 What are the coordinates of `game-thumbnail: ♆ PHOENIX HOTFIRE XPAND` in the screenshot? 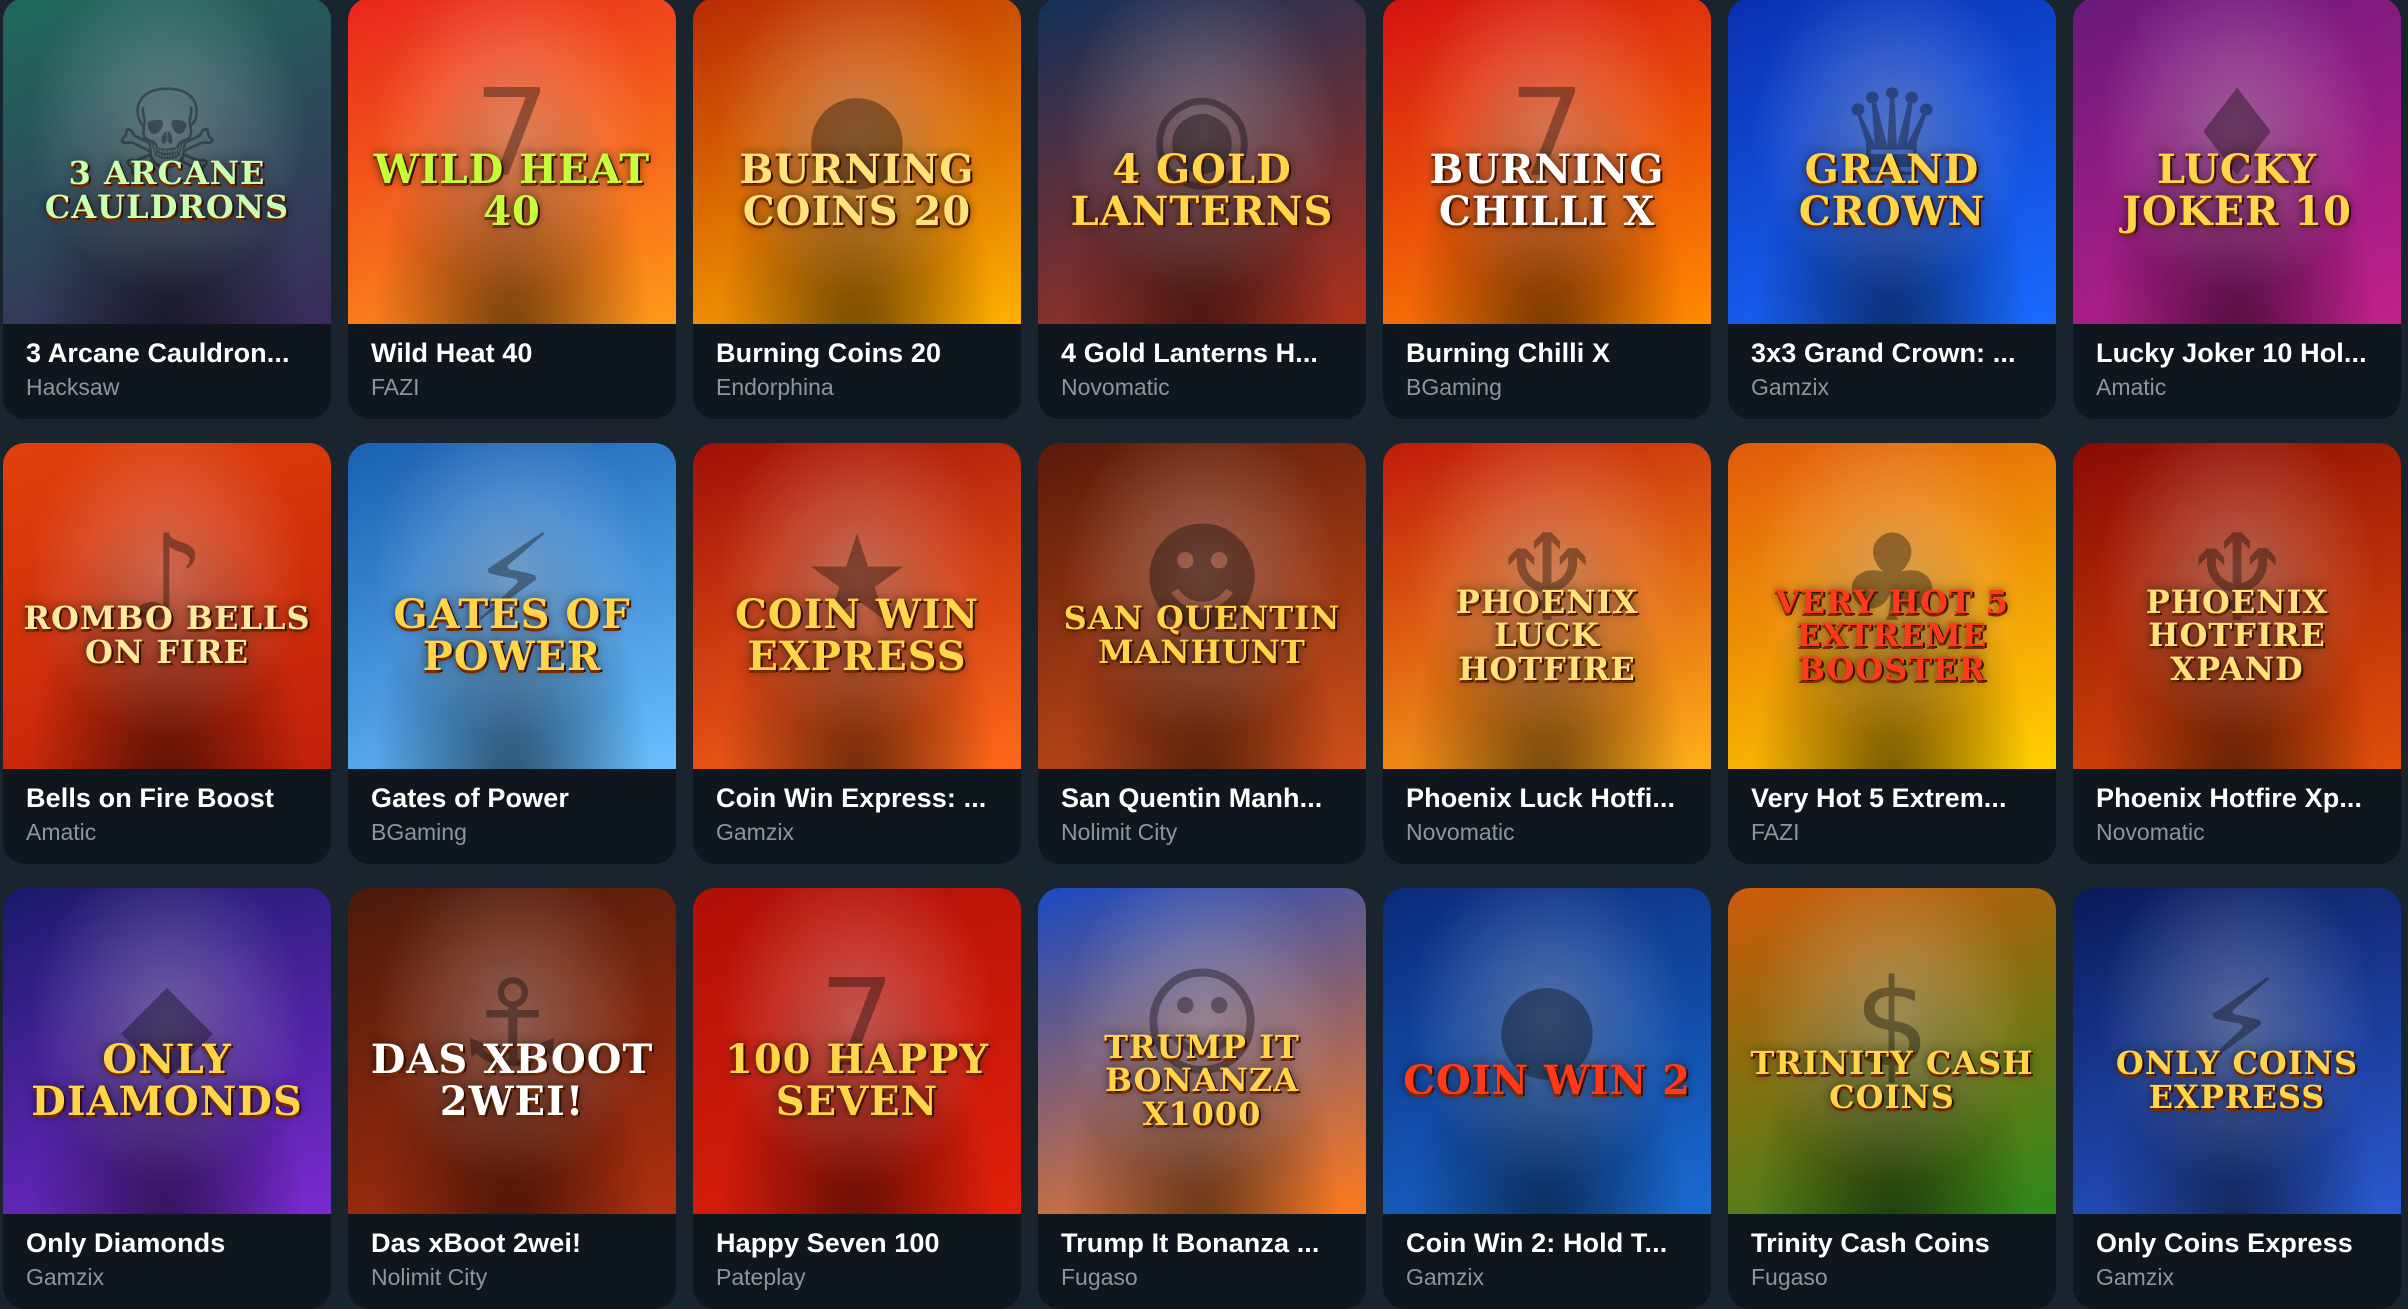 It's located at (2237, 606).